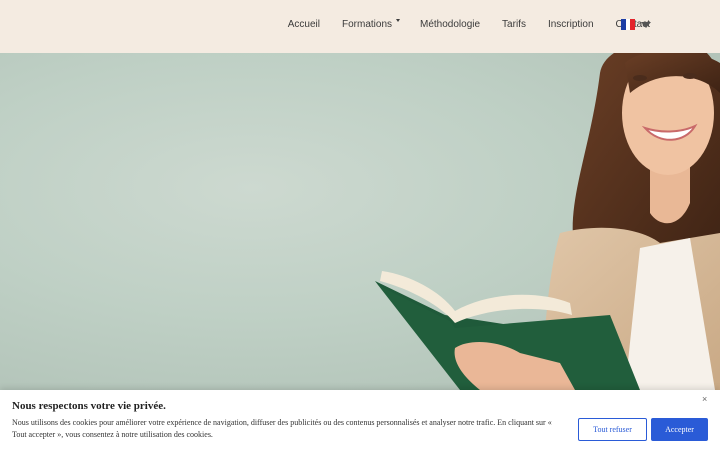 The width and height of the screenshot is (720, 450). What do you see at coordinates (646, 24) in the screenshot?
I see `chevron-down-icon` at bounding box center [646, 24].